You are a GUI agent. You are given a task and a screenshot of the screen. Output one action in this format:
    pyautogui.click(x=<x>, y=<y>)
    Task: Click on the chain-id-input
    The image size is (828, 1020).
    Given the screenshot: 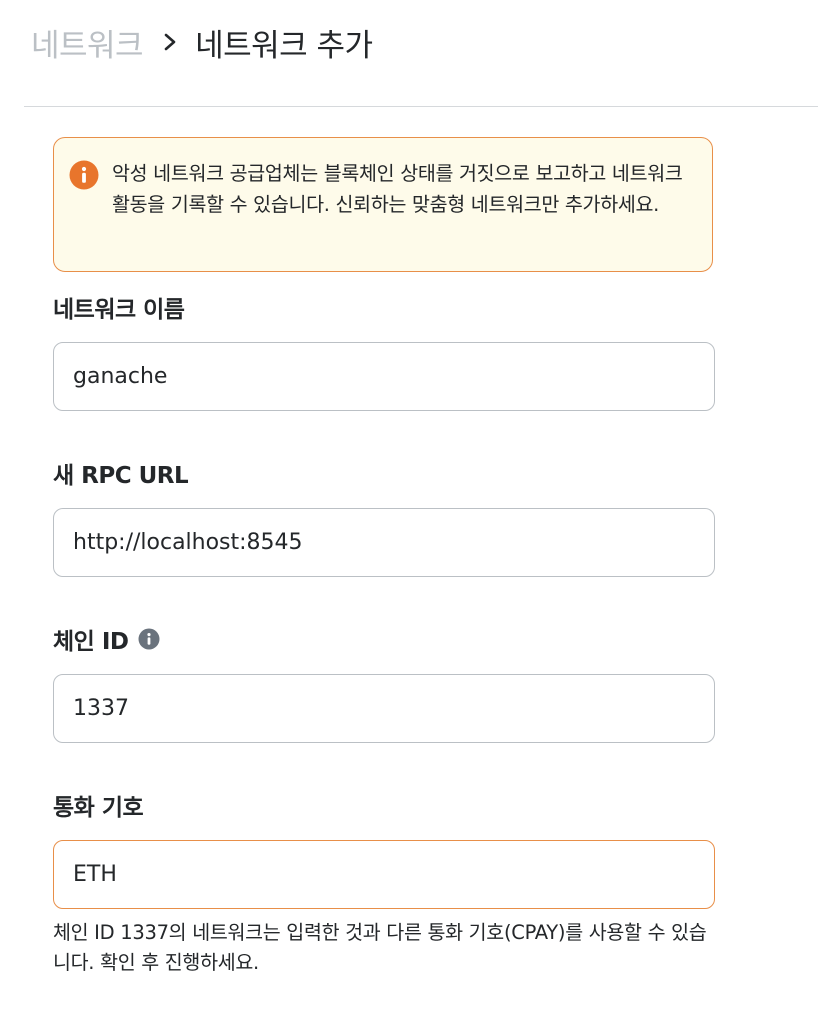 What is the action you would take?
    pyautogui.click(x=384, y=708)
    